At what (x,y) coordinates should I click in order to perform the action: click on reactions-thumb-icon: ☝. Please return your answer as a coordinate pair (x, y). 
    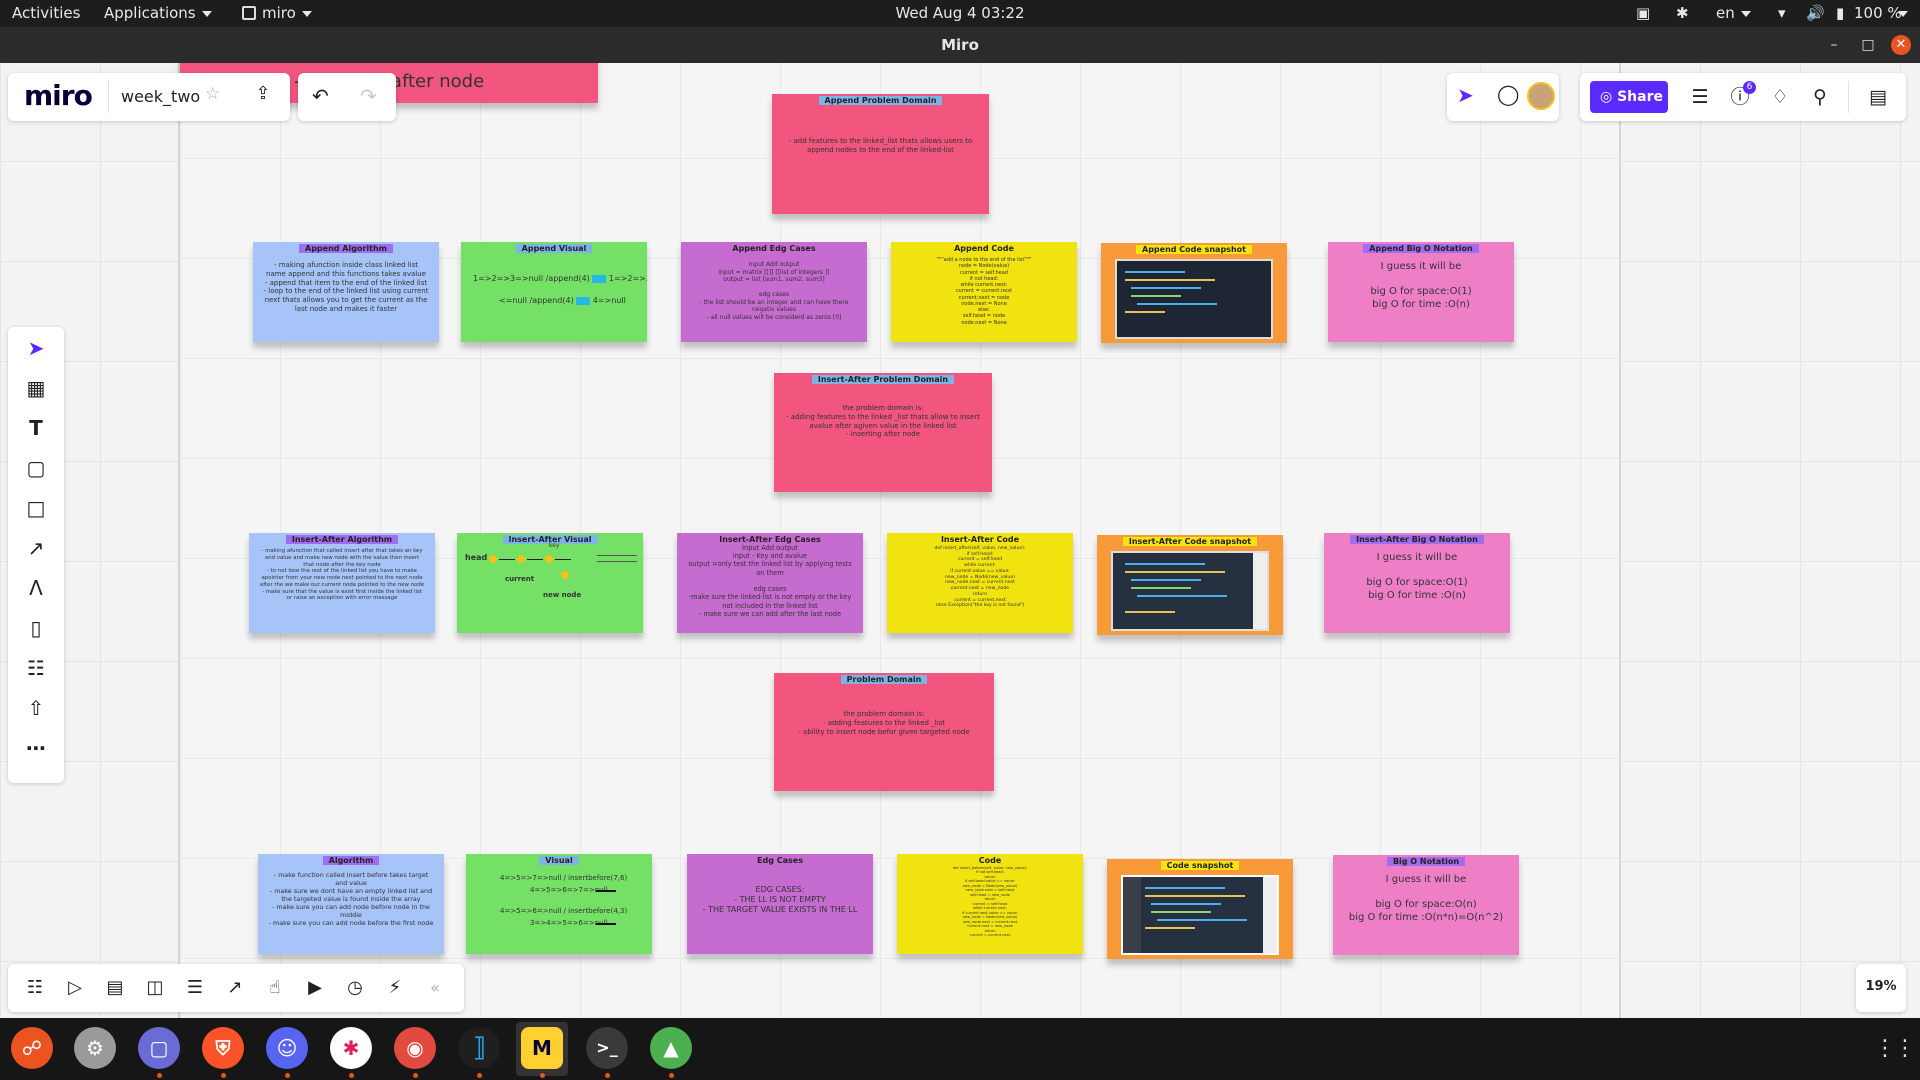
    Looking at the image, I should click on (275, 988).